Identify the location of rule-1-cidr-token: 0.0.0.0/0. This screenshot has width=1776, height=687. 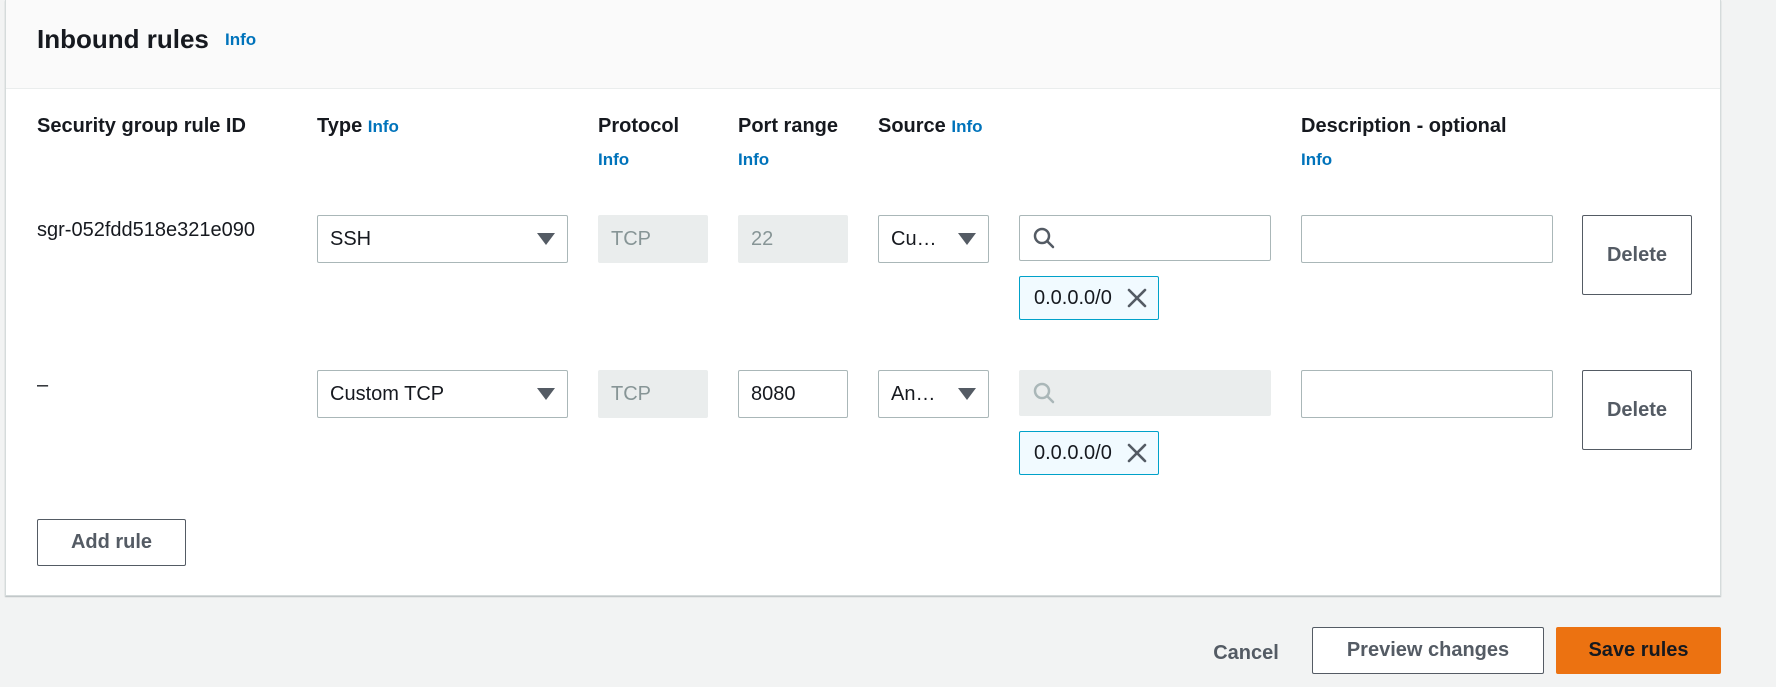
(1089, 298).